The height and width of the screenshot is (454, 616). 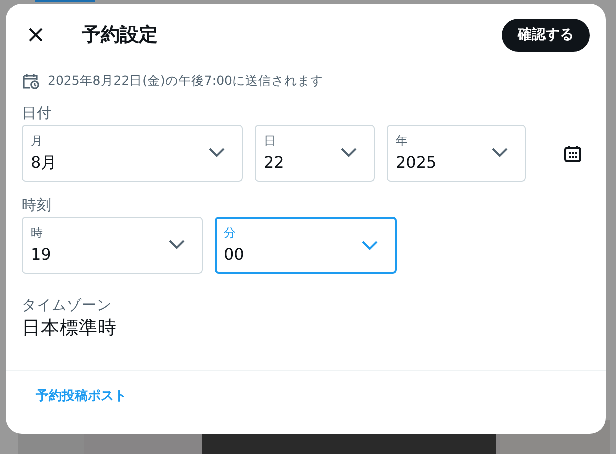 I want to click on schedule-note: 2025年8月22日(金)の午後7:00に送信されます, so click(x=186, y=81).